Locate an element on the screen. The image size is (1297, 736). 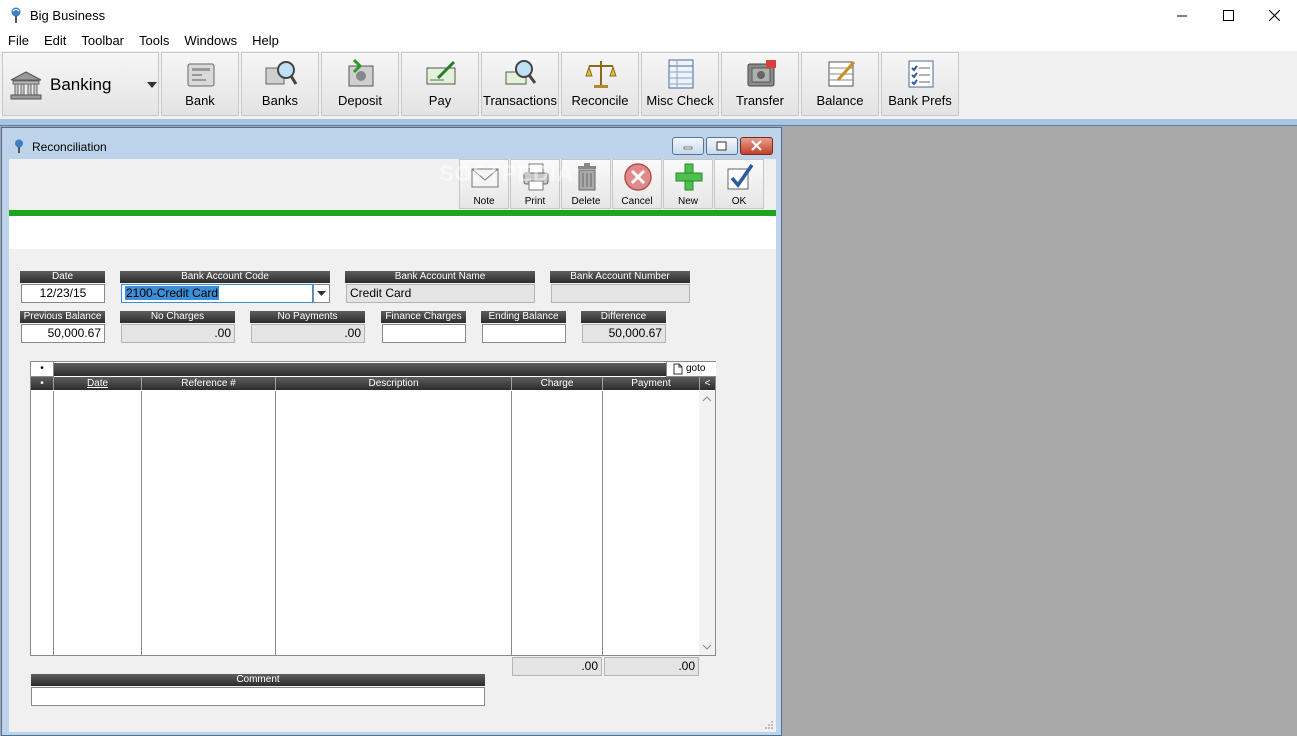
date-field: 12/23/15 is located at coordinates (63, 293).